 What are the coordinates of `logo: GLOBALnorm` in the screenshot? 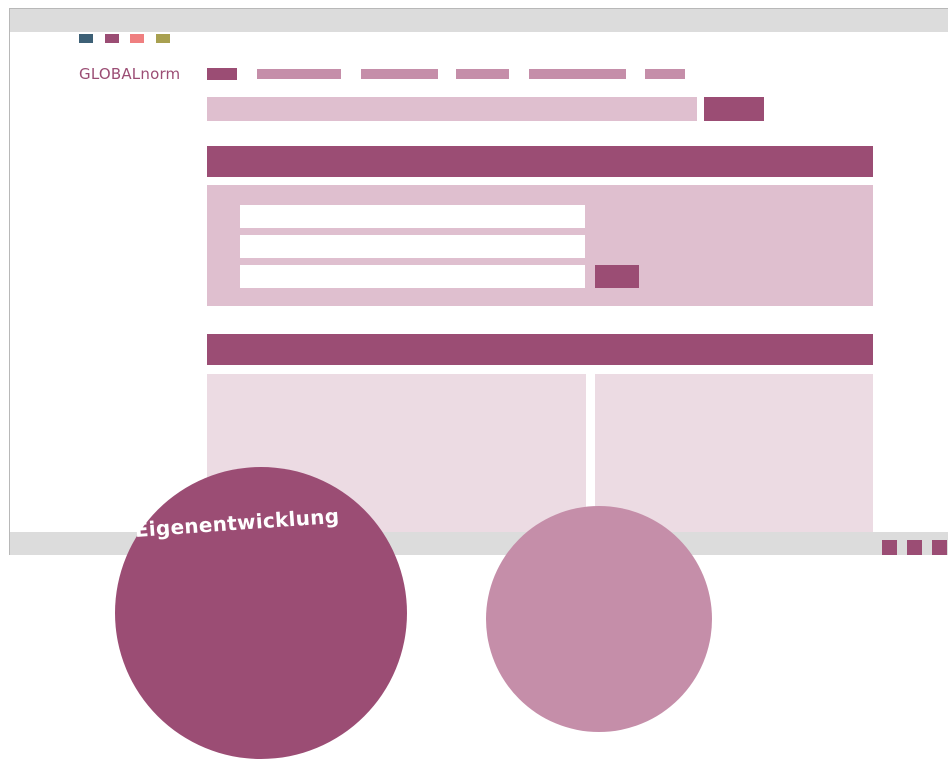 It's located at (129, 74).